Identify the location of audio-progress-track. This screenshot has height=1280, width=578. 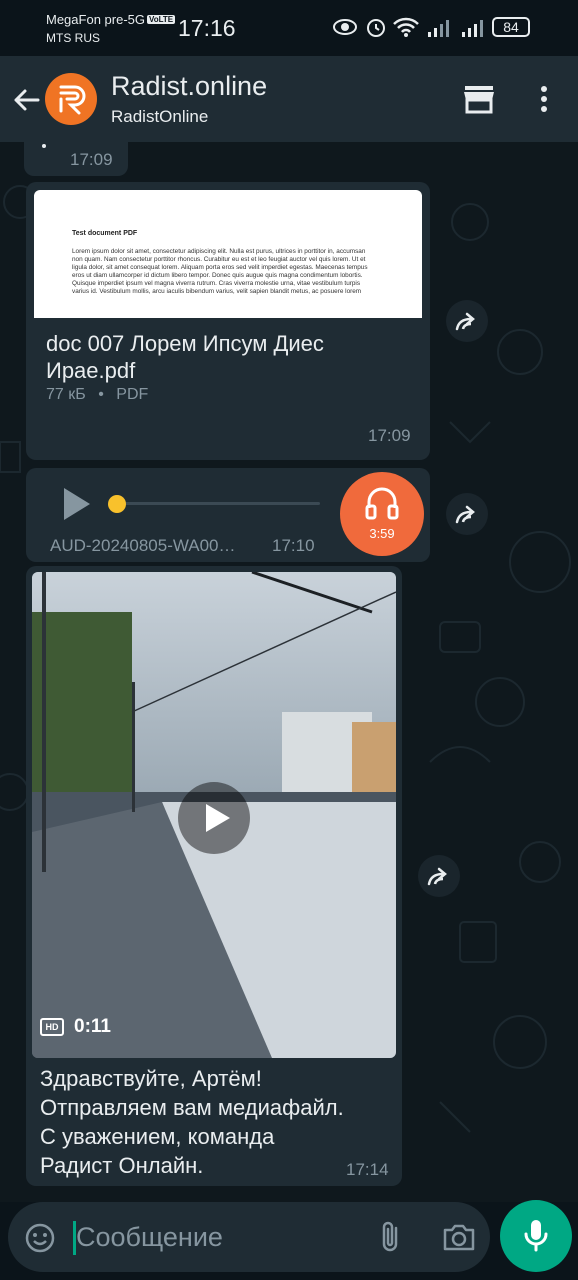
(218, 503).